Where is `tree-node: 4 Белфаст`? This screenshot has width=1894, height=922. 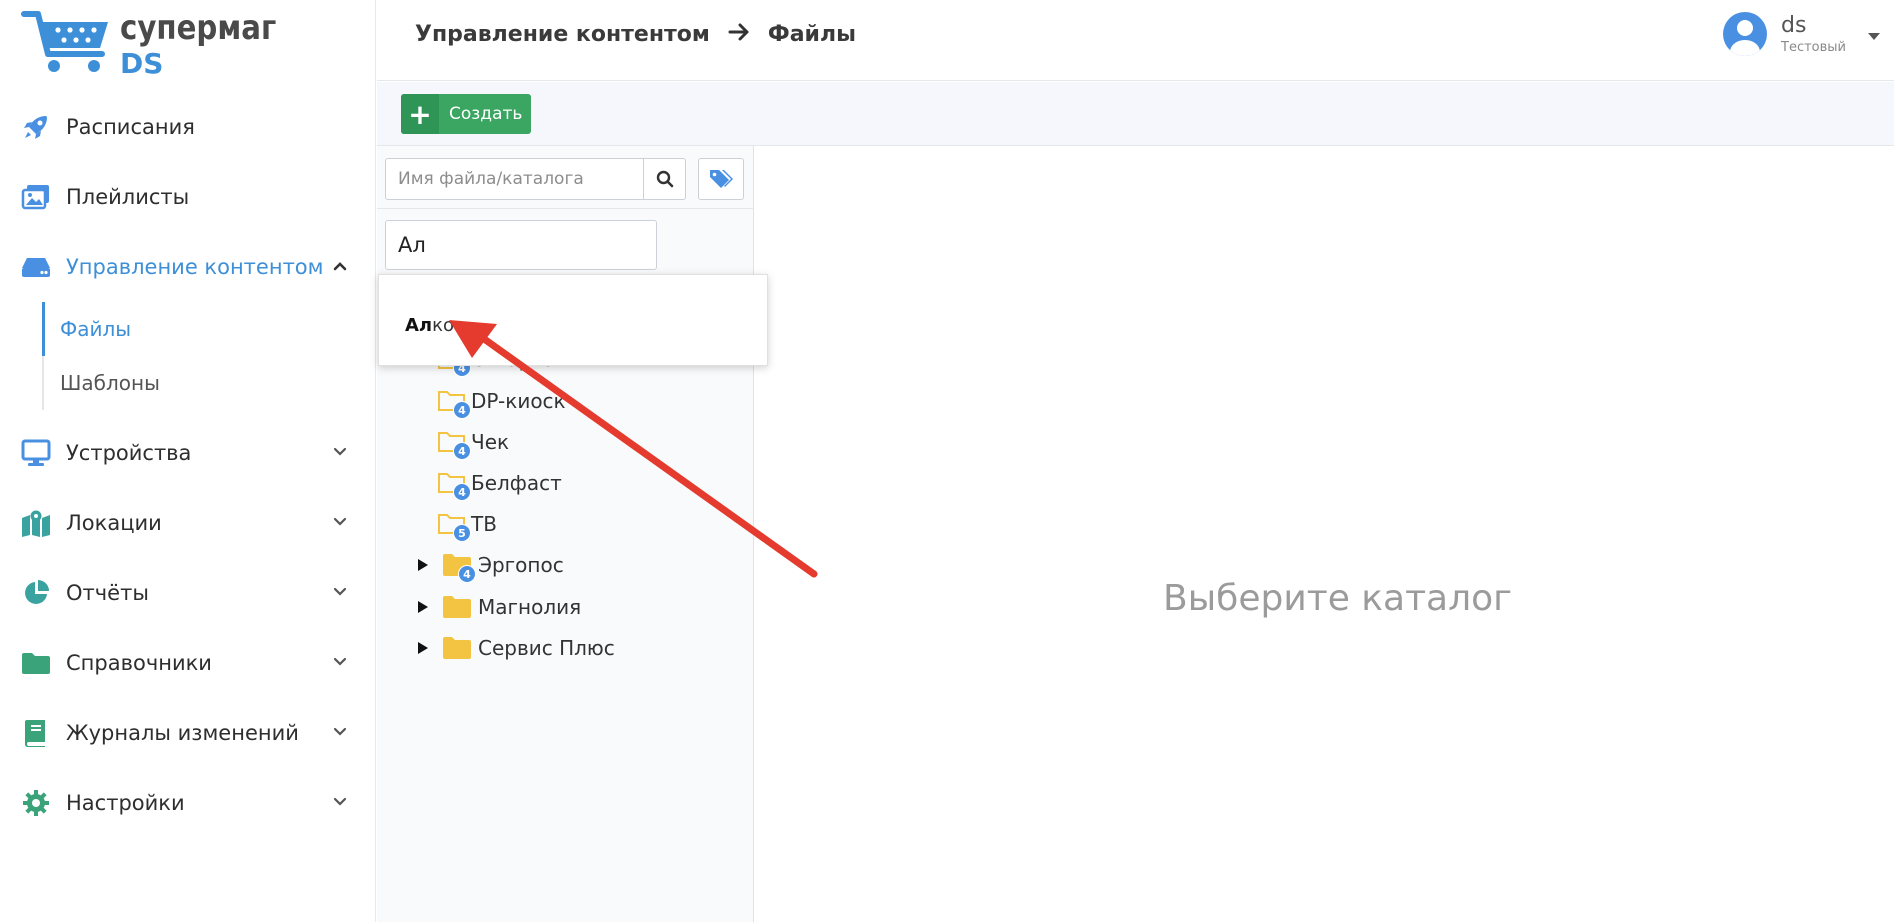
tree-node: 4 Белфаст is located at coordinates (499, 484).